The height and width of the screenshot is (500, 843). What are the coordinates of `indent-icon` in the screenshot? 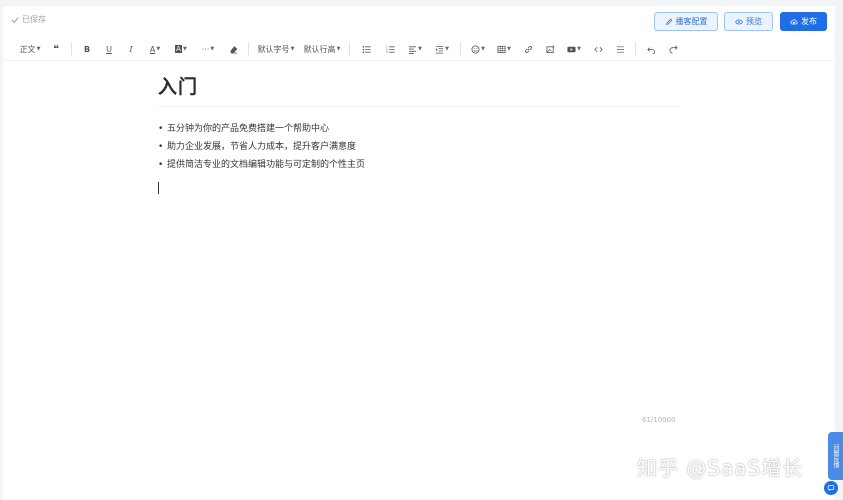 It's located at (439, 49).